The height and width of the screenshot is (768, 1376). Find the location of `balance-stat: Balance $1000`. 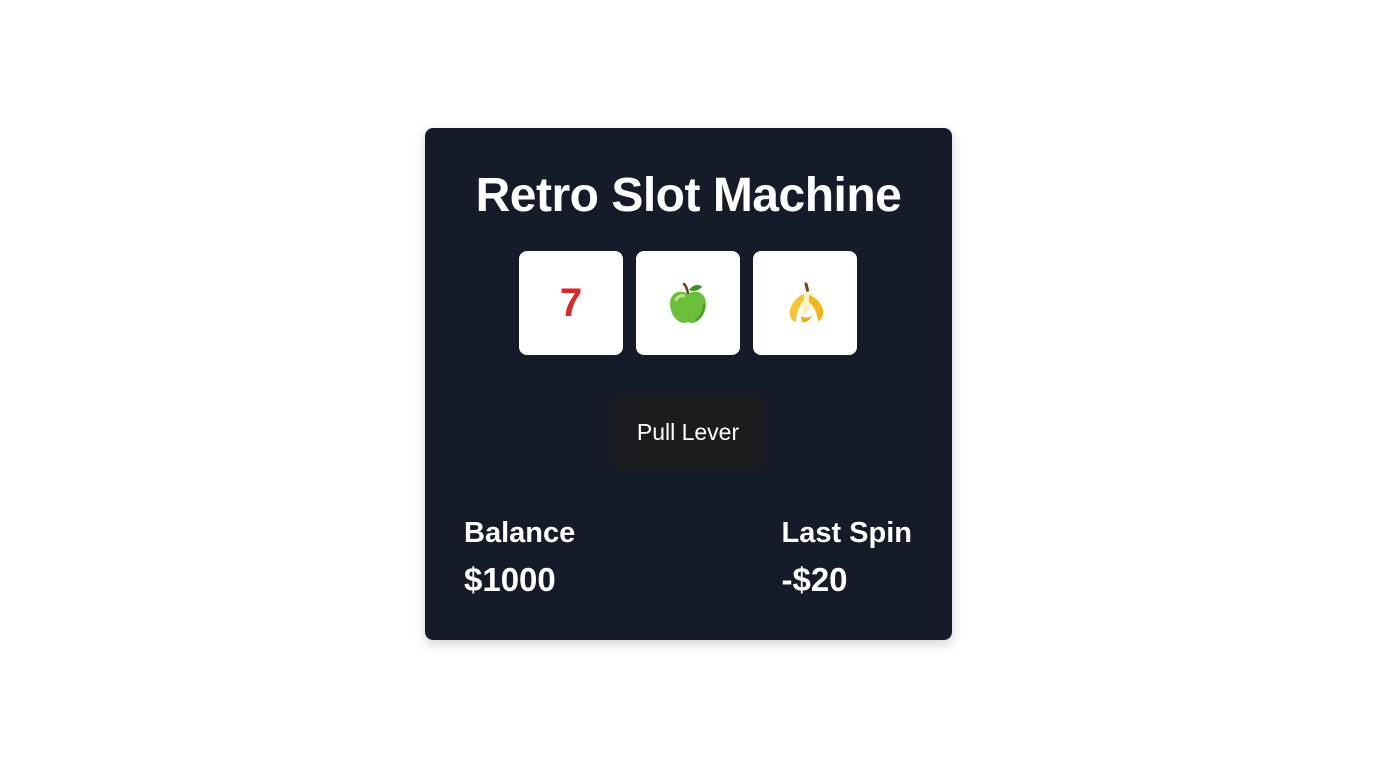

balance-stat: Balance $1000 is located at coordinates (519, 558).